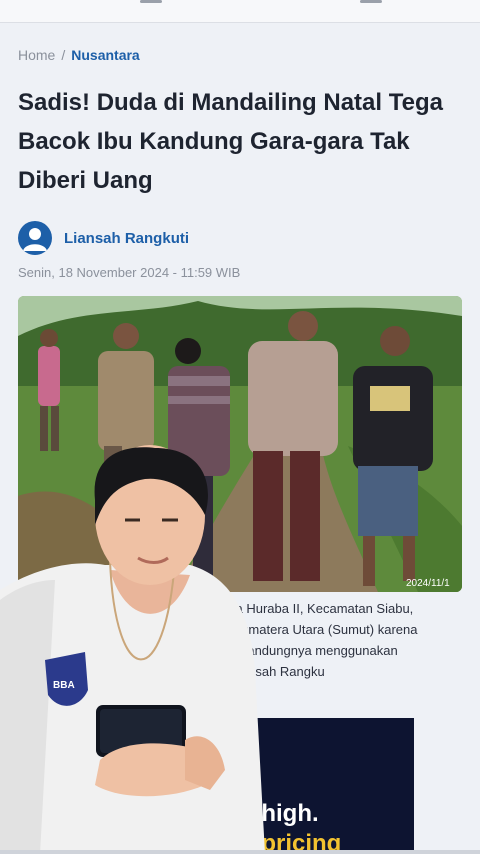 This screenshot has height=854, width=480. I want to click on author-row: Liansah Rangkuti, so click(103, 238).